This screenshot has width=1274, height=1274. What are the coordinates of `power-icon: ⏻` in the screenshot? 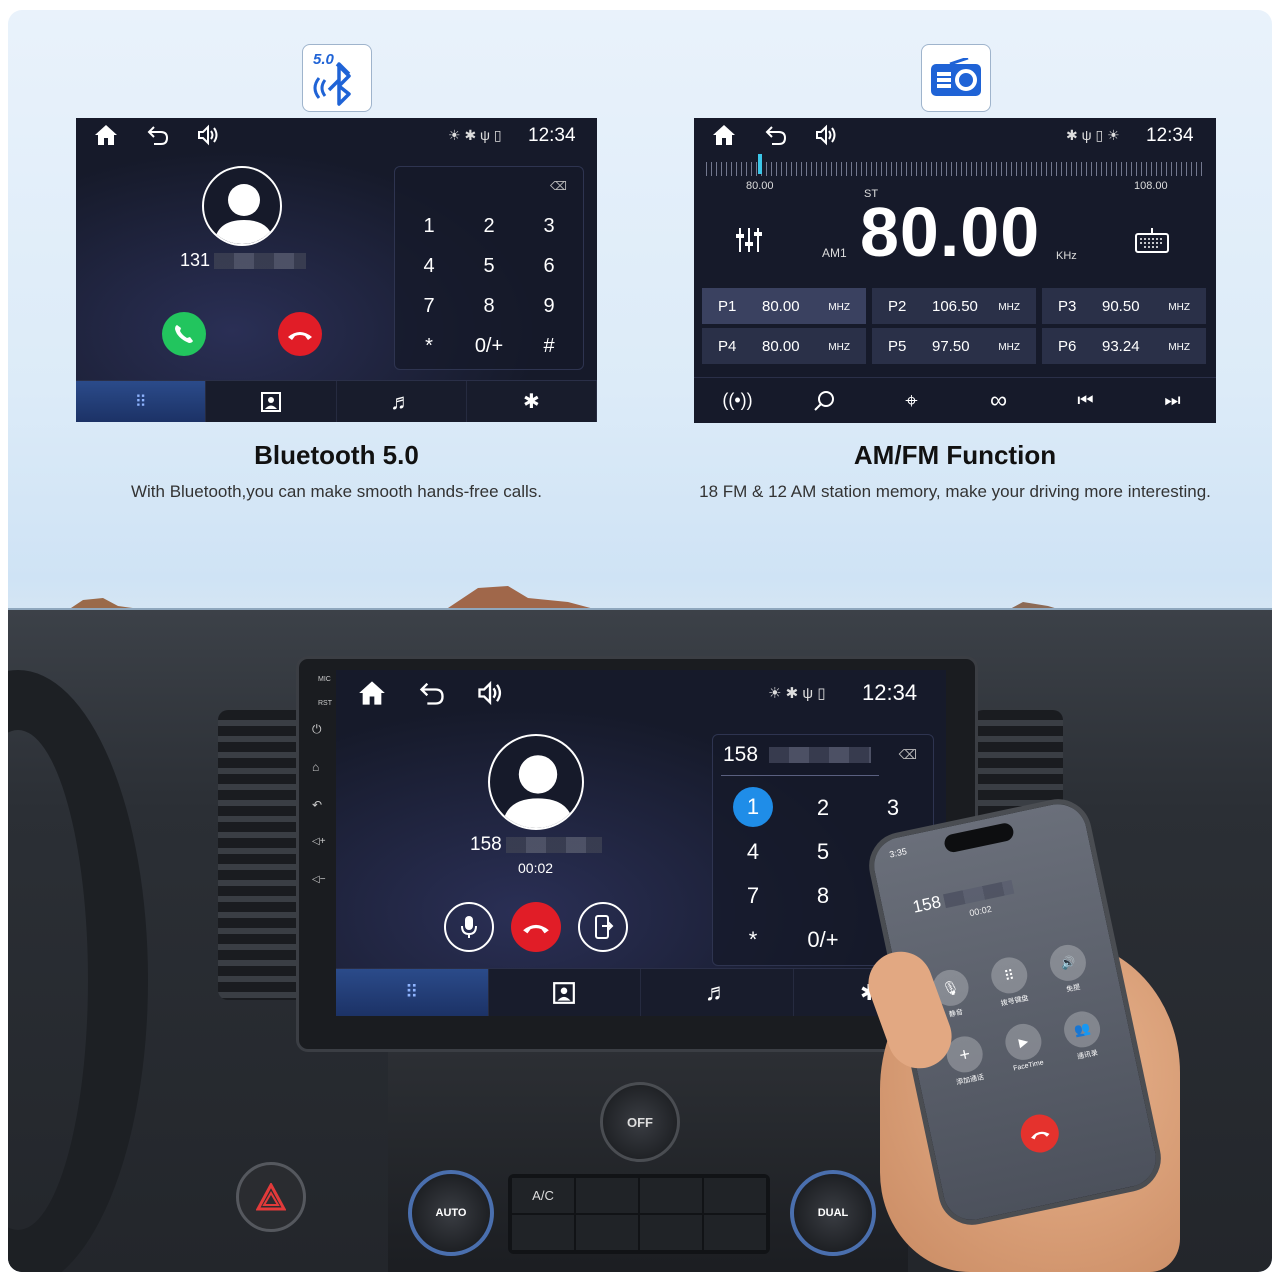 It's located at (317, 729).